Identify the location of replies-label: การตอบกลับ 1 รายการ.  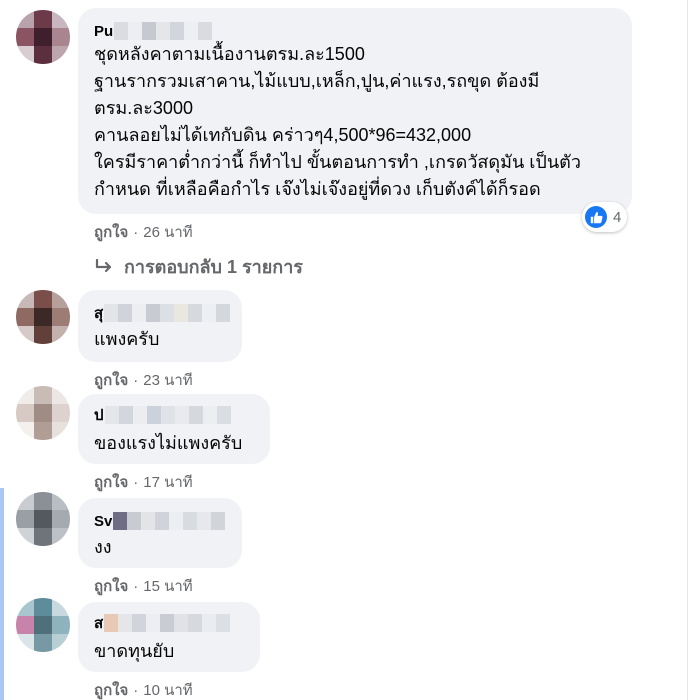
(213, 267).